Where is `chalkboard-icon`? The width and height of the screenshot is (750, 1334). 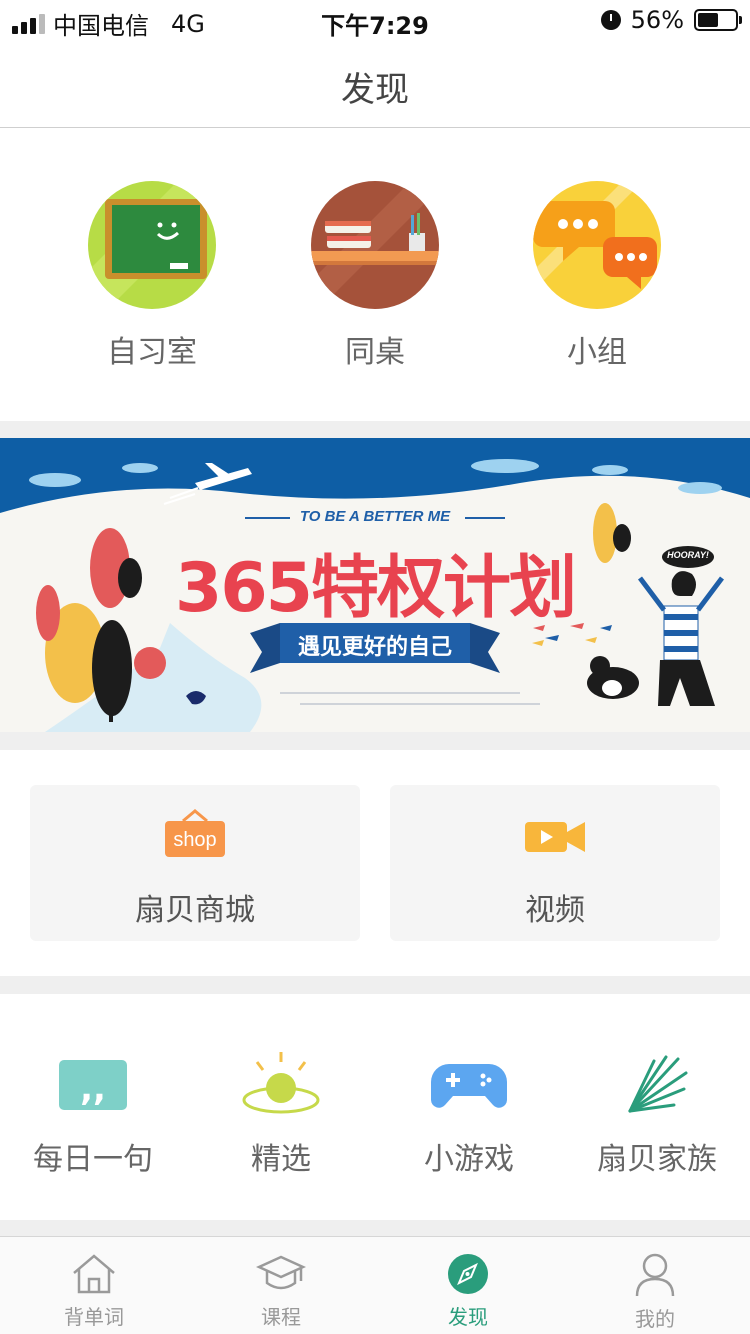 chalkboard-icon is located at coordinates (152, 245).